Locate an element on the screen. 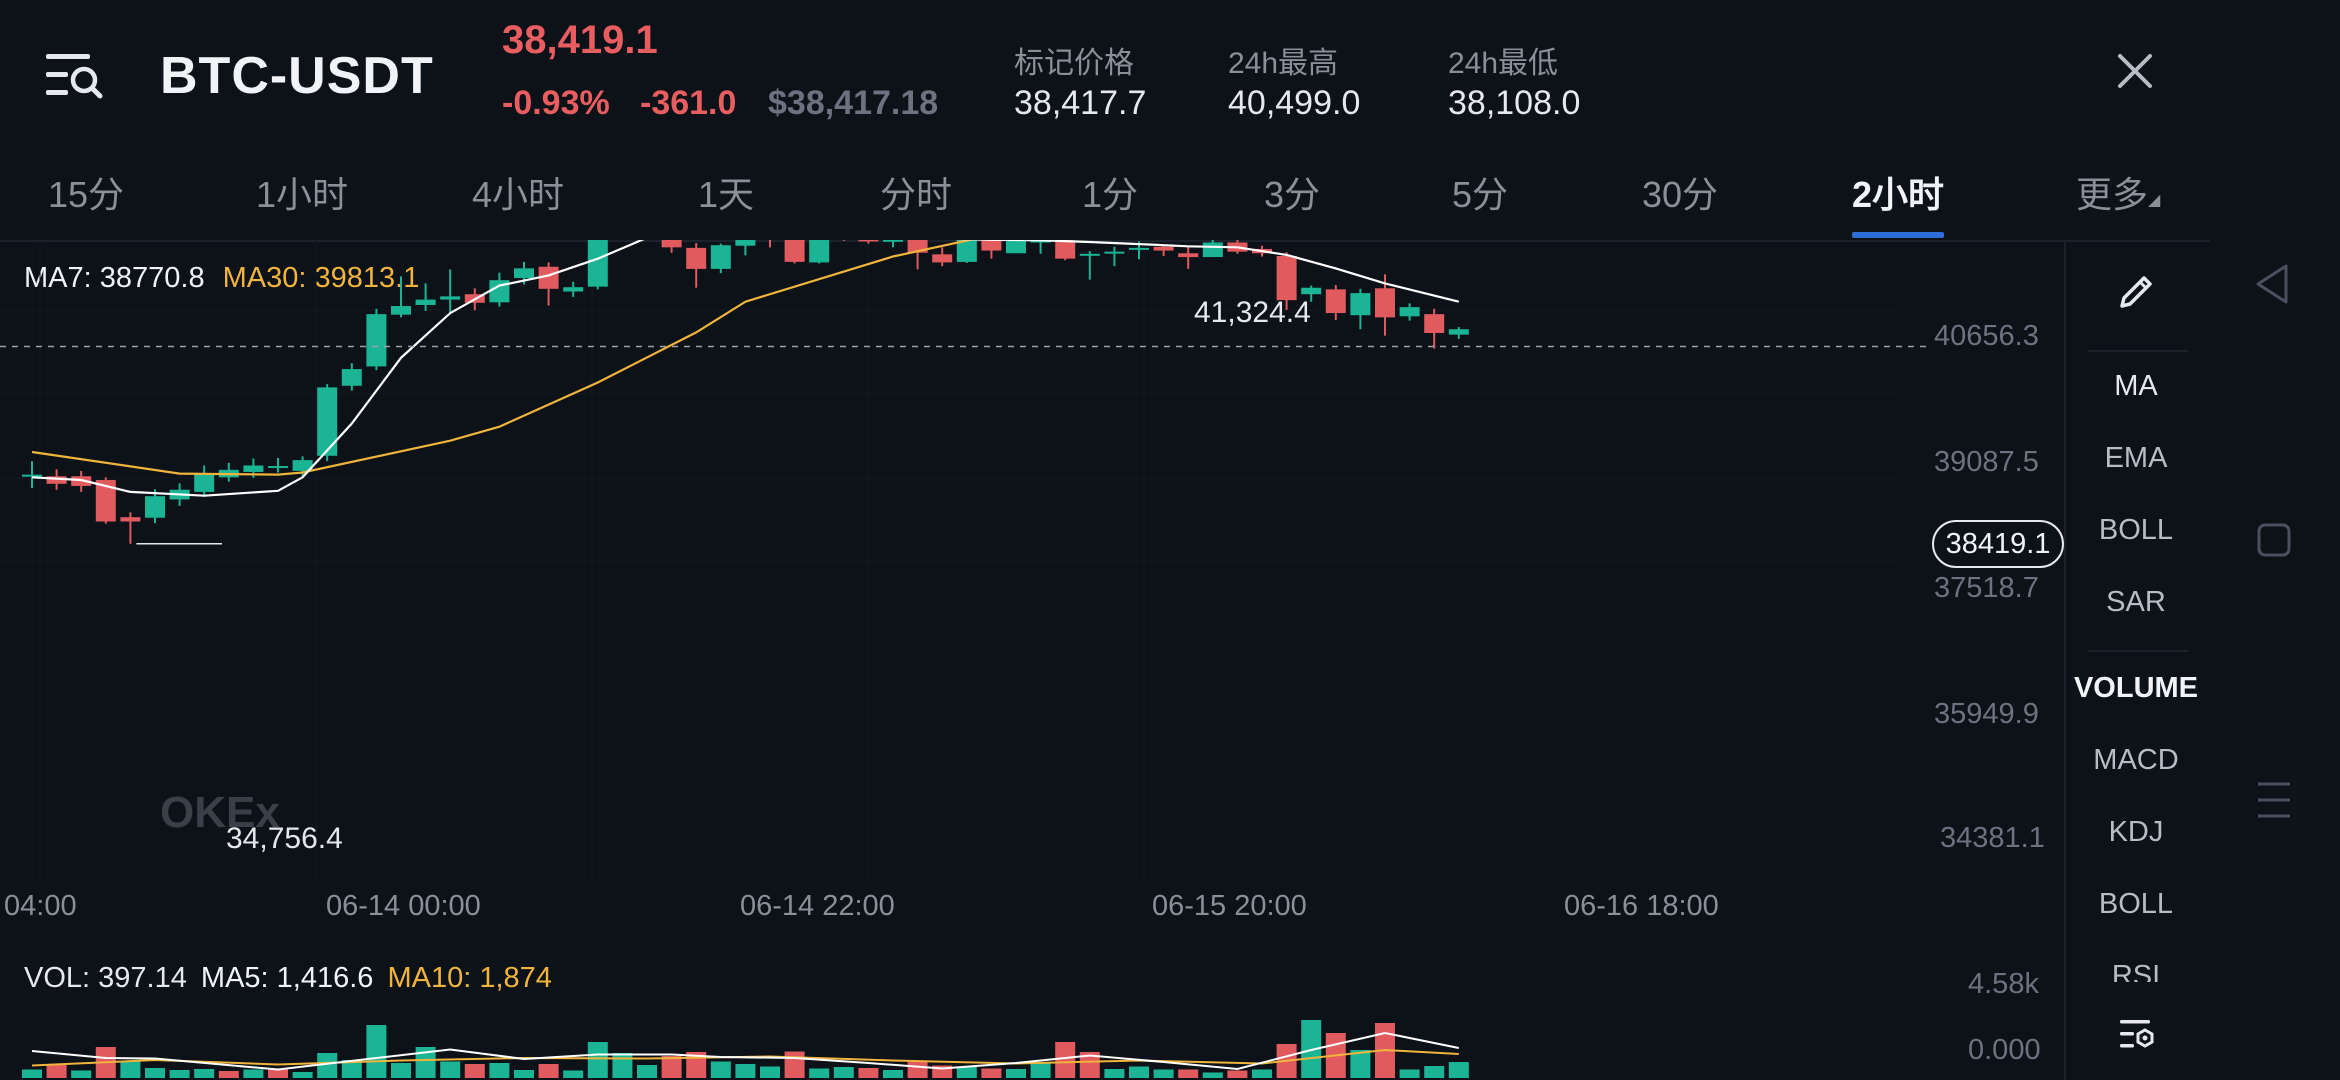 This screenshot has width=2340, height=1080. current-price-tag: 38419.1 is located at coordinates (1998, 544).